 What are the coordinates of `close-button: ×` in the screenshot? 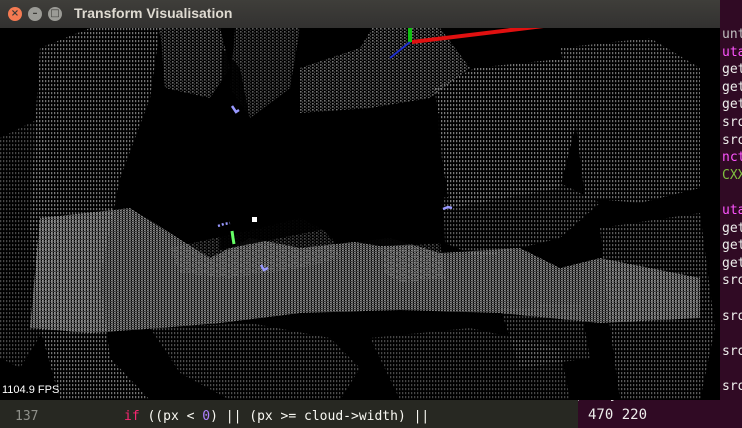 It's located at (15, 14).